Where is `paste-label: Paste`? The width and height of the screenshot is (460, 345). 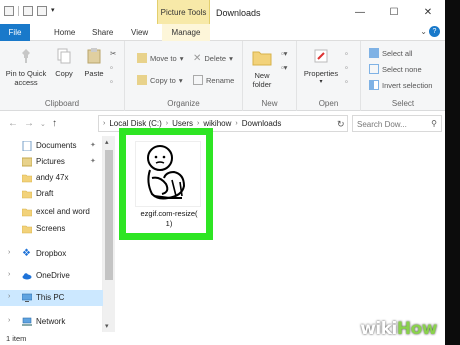
paste-label: Paste is located at coordinates (94, 73).